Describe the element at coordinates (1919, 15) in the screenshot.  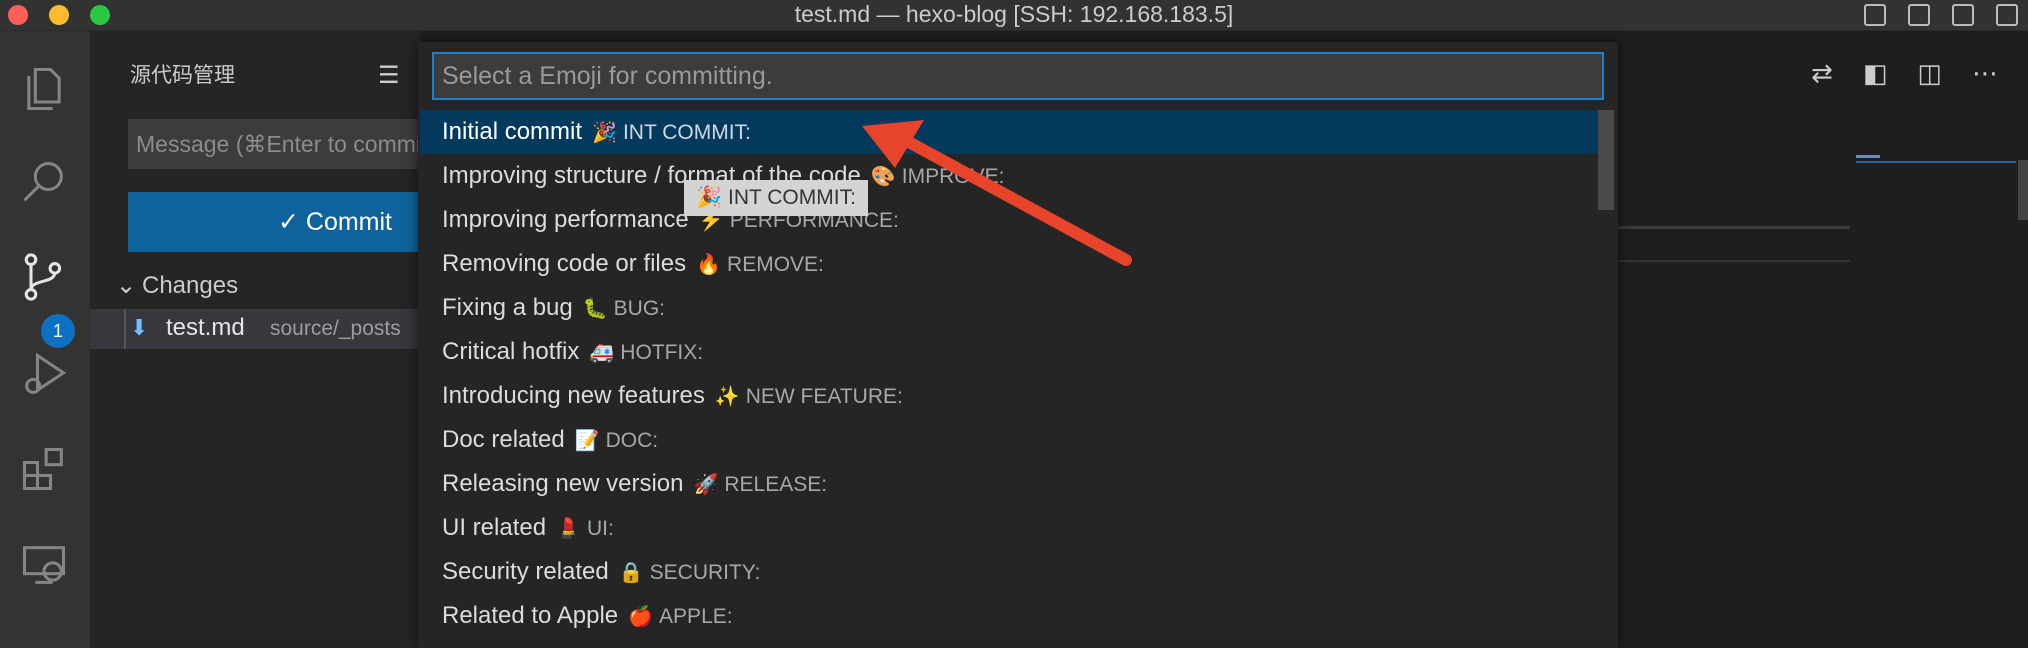
I see `toggle-panel-icon` at that location.